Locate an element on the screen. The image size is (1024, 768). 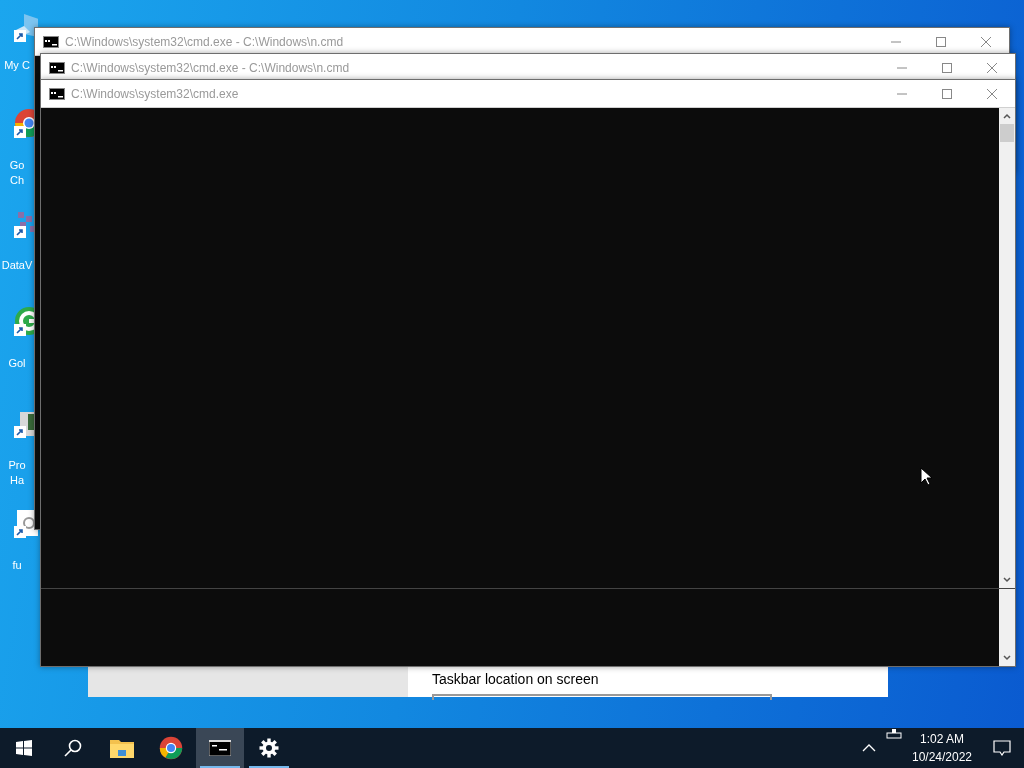
time-text: 1:02 AM is located at coordinates (942, 739).